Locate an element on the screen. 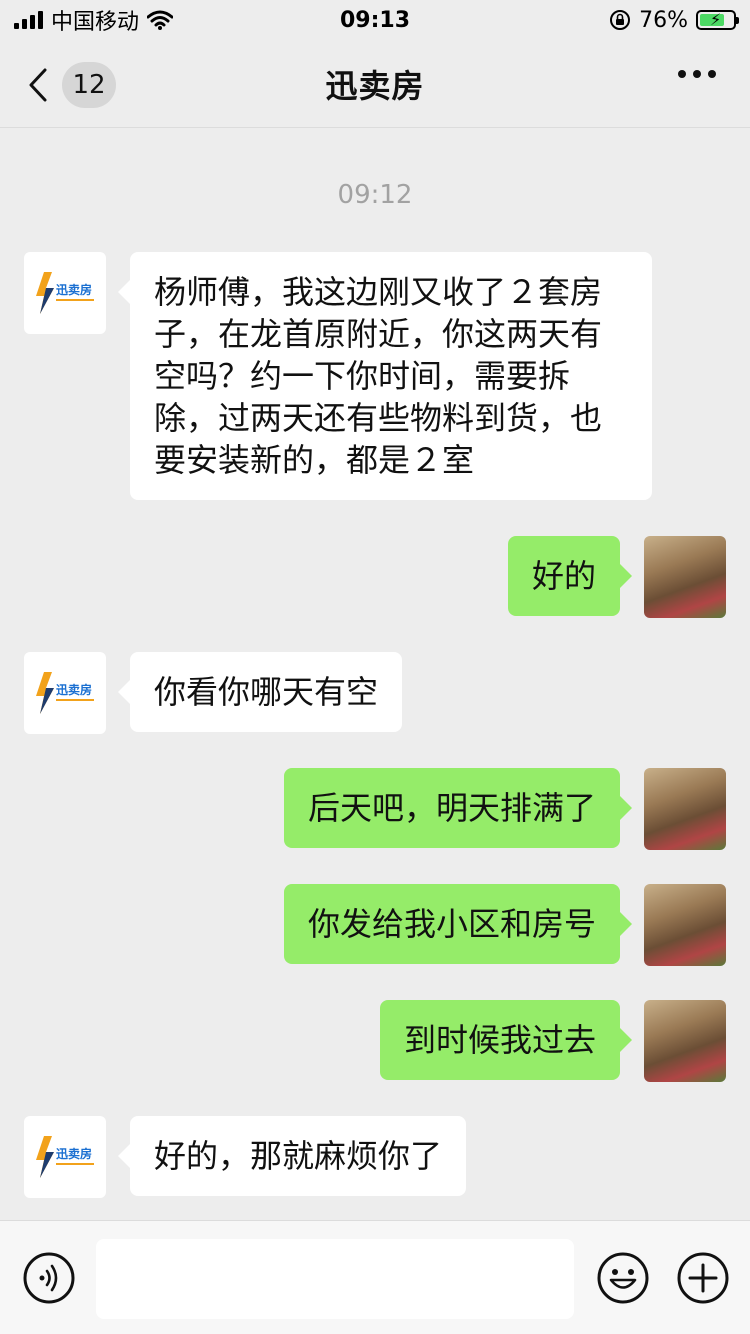 Image resolution: width=750 pixels, height=1334 pixels. status-bar: 中国移动 09:13 76% ⚡ is located at coordinates (375, 20).